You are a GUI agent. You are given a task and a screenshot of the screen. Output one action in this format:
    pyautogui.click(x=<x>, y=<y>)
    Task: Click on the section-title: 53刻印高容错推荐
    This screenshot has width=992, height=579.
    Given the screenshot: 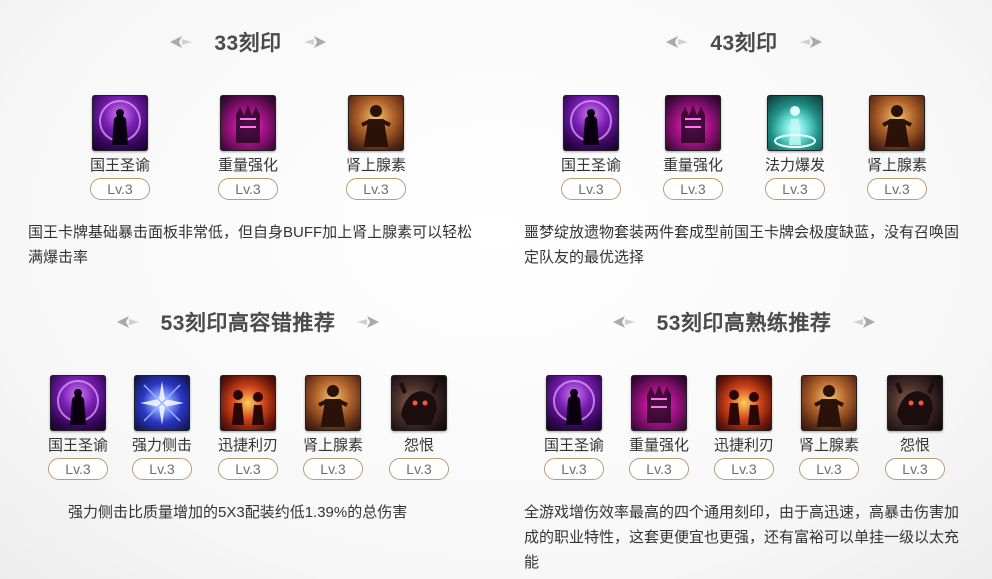 What is the action you would take?
    pyautogui.click(x=248, y=322)
    